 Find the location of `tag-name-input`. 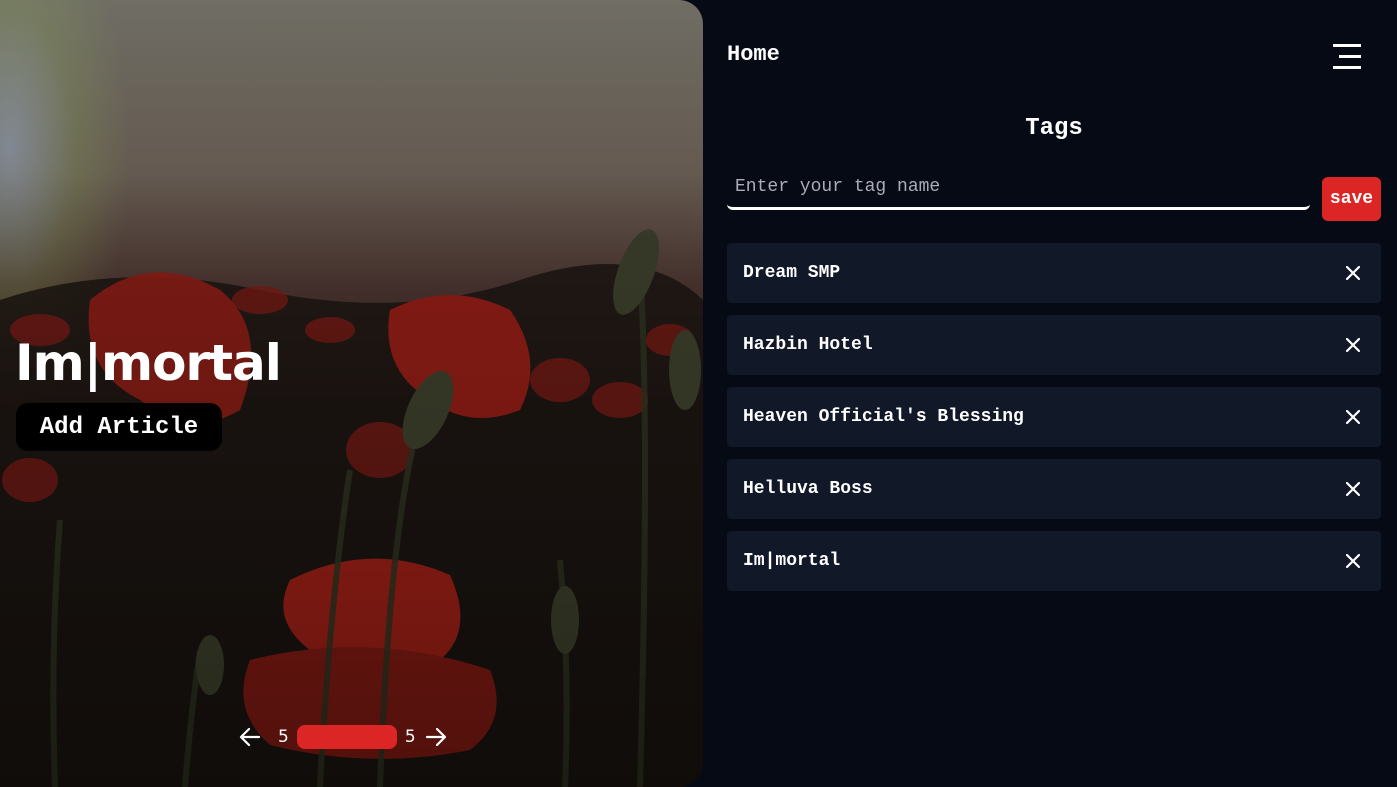

tag-name-input is located at coordinates (1018, 188).